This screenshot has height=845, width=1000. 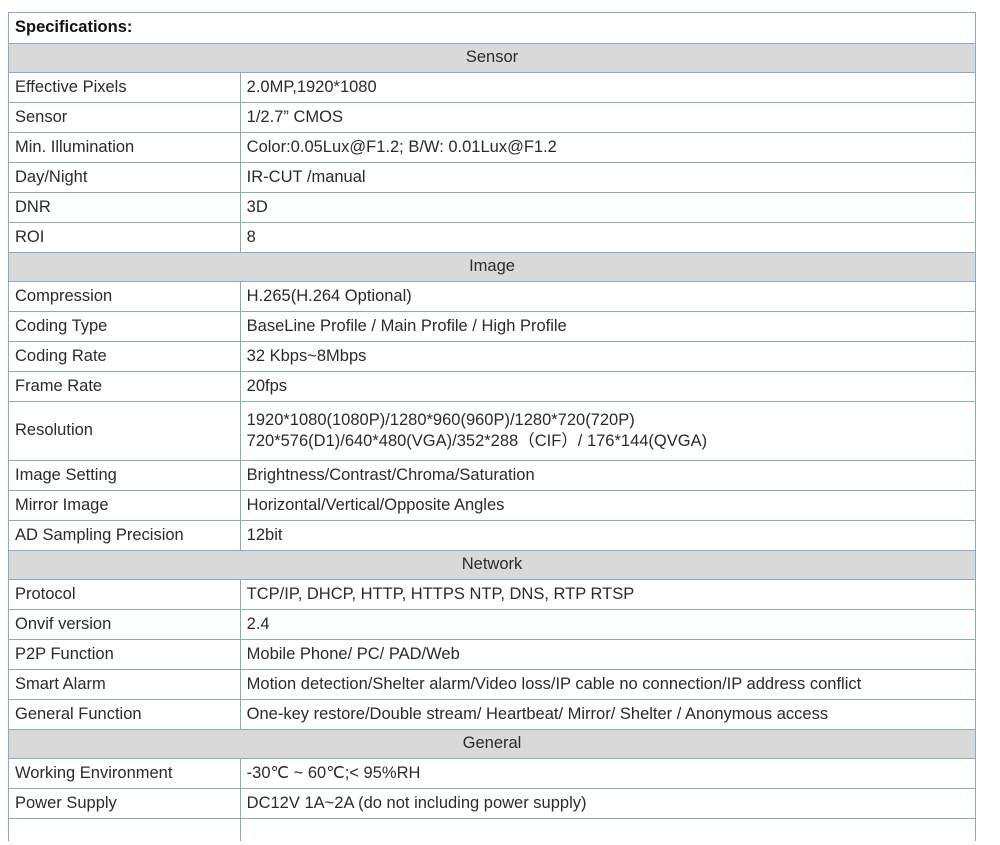 I want to click on spec-label: Compression, so click(x=124, y=296).